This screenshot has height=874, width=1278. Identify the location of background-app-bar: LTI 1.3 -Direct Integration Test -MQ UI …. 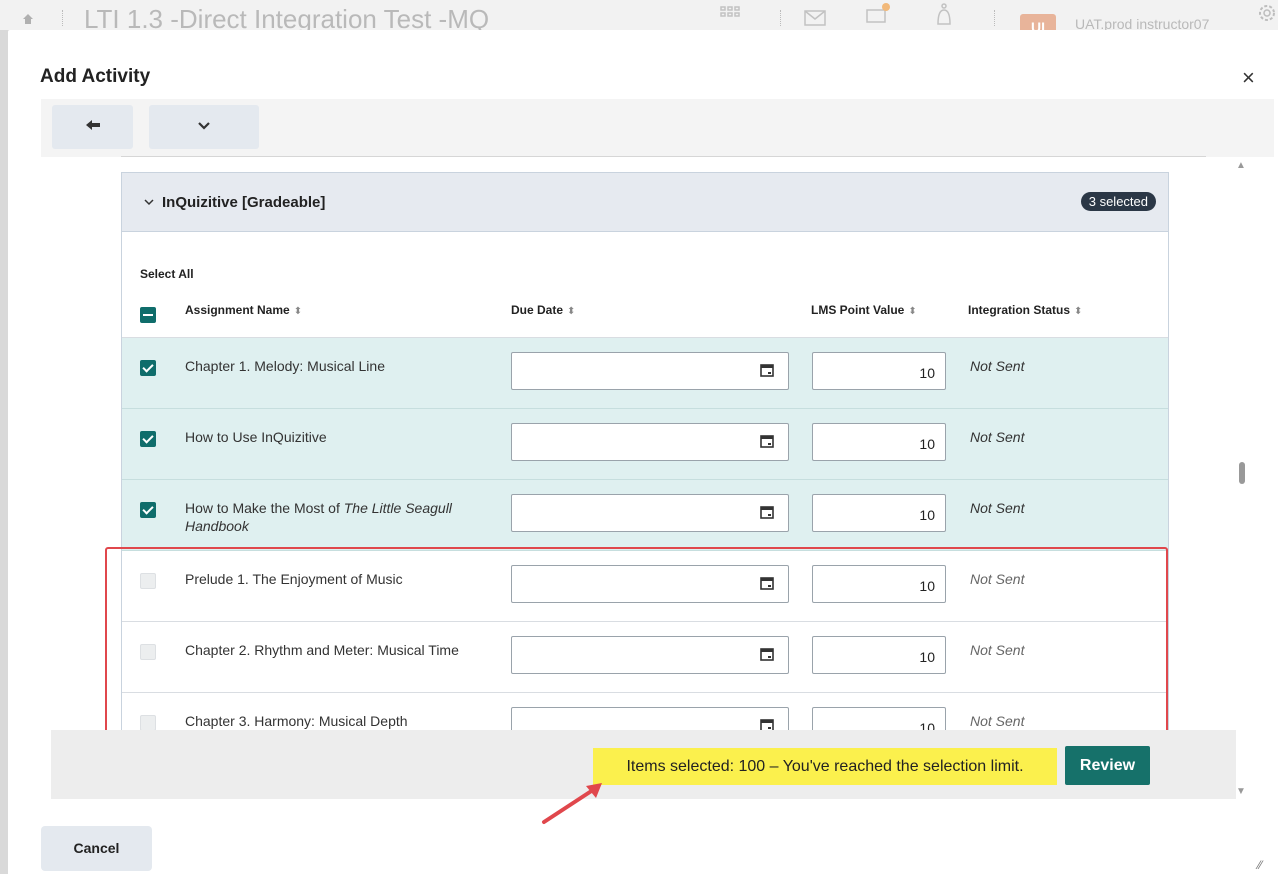
(639, 17).